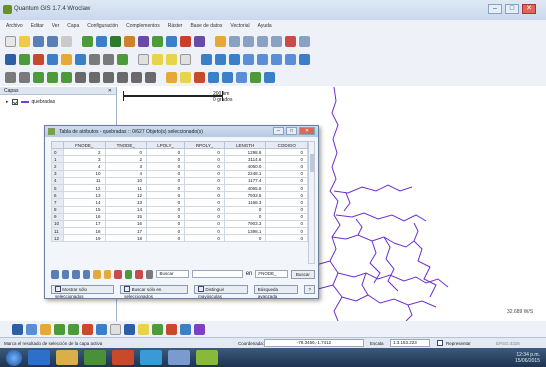 The image size is (546, 367). Describe the element at coordinates (241, 77) in the screenshot. I see `change-label-icon` at that location.